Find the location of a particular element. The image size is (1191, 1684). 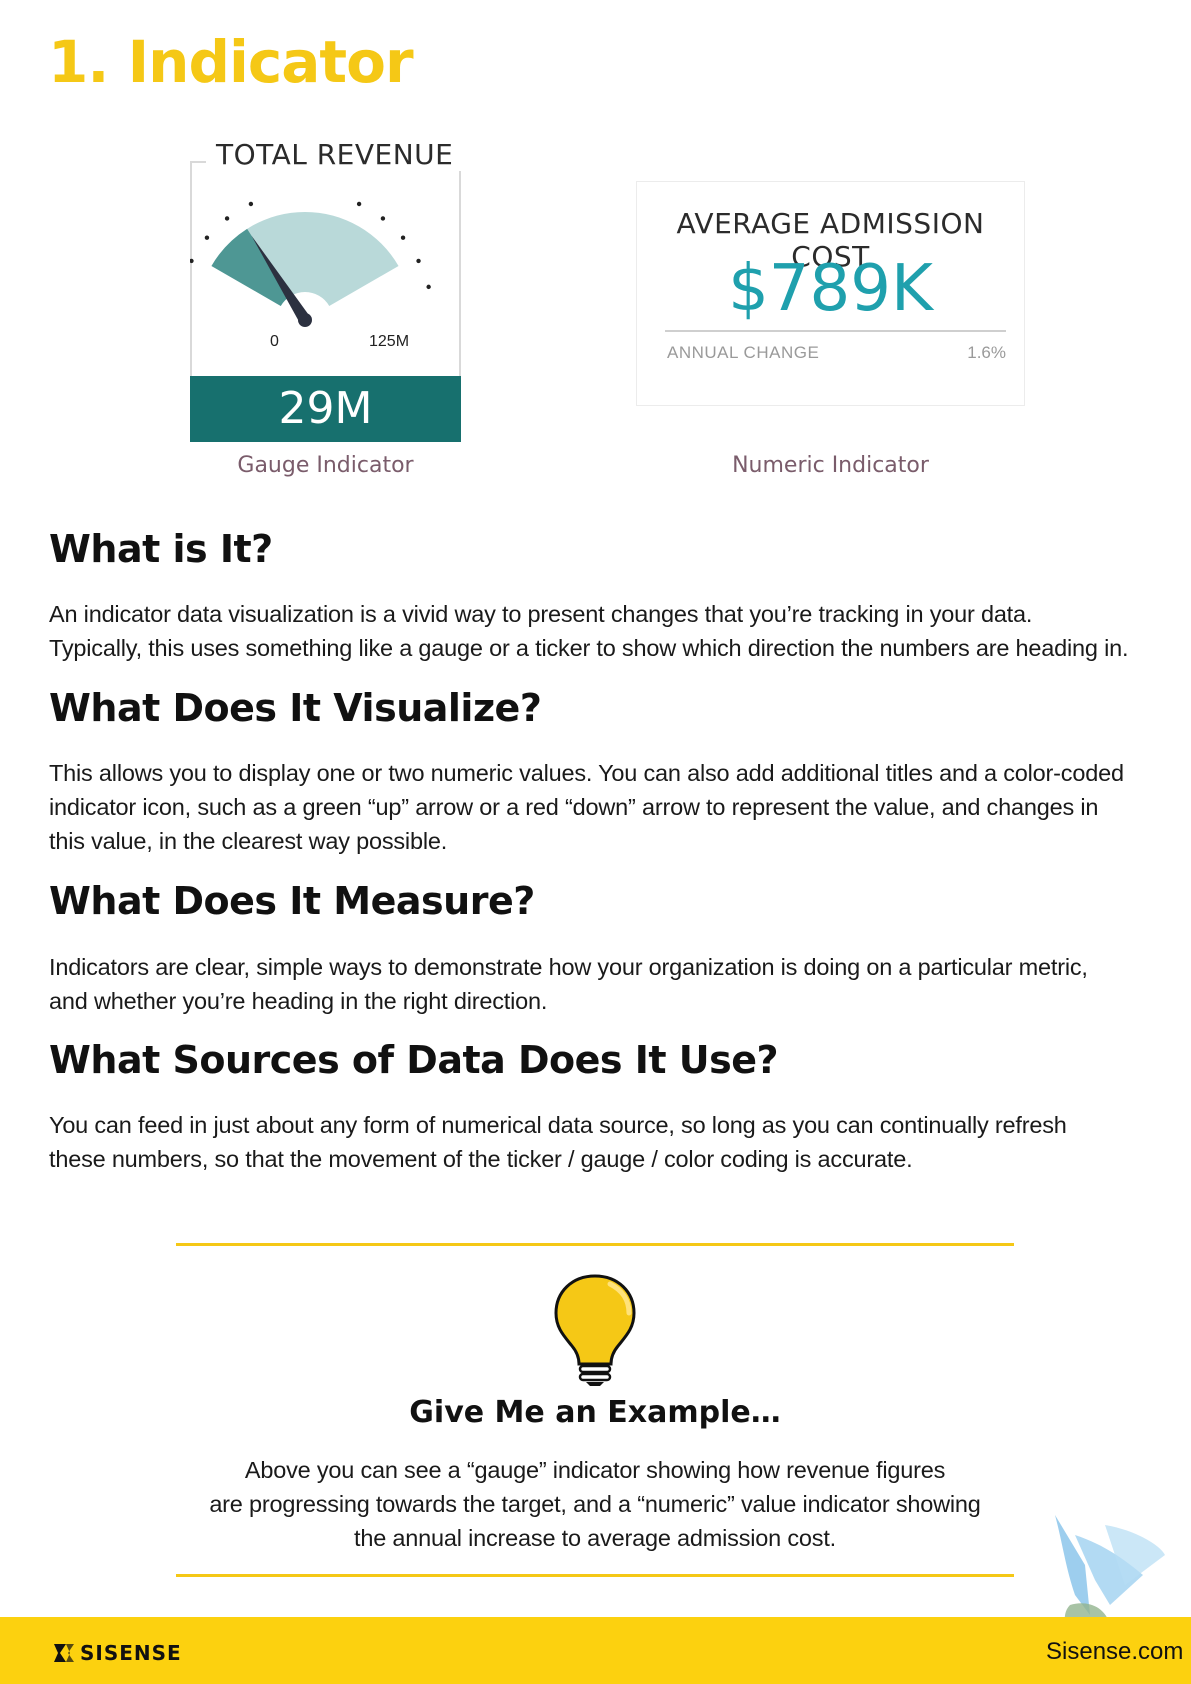

section-heading-data-sources: What Sources of Data Does It Use? is located at coordinates (414, 1060).